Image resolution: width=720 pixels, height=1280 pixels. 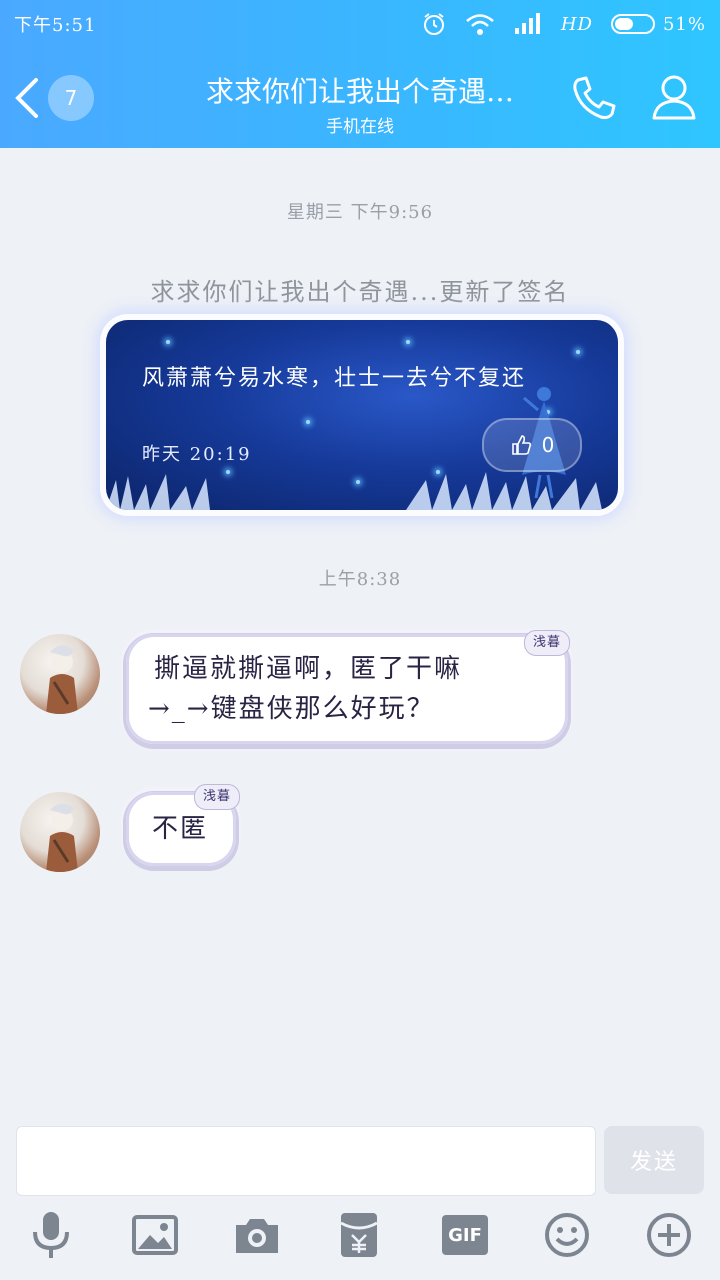 I want to click on red-packet-icon, so click(x=359, y=1235).